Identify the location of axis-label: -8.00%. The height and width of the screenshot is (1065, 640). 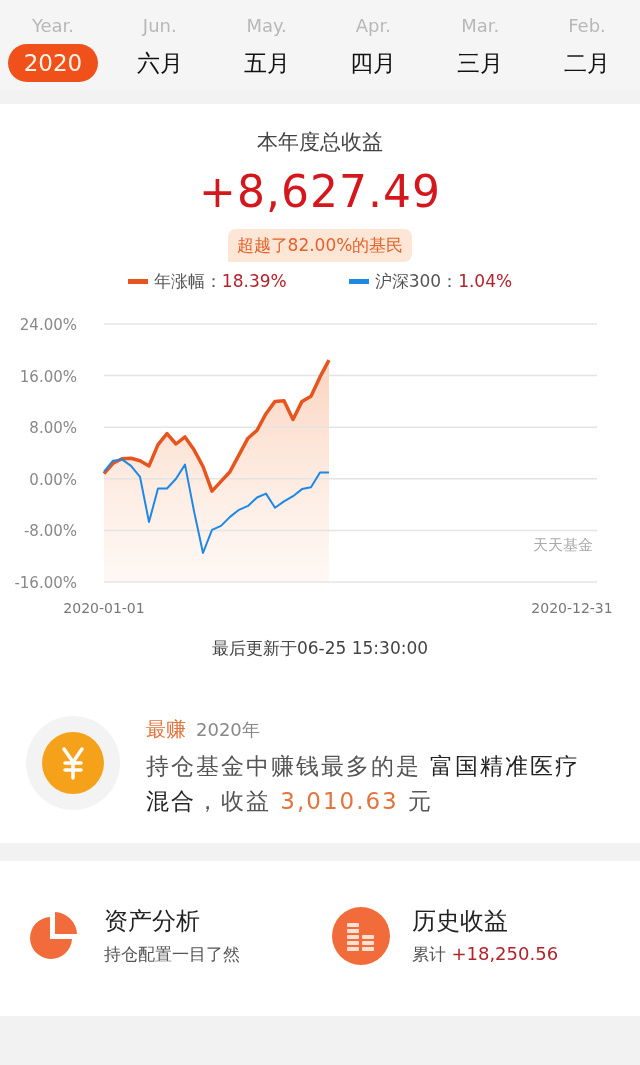
(50, 531).